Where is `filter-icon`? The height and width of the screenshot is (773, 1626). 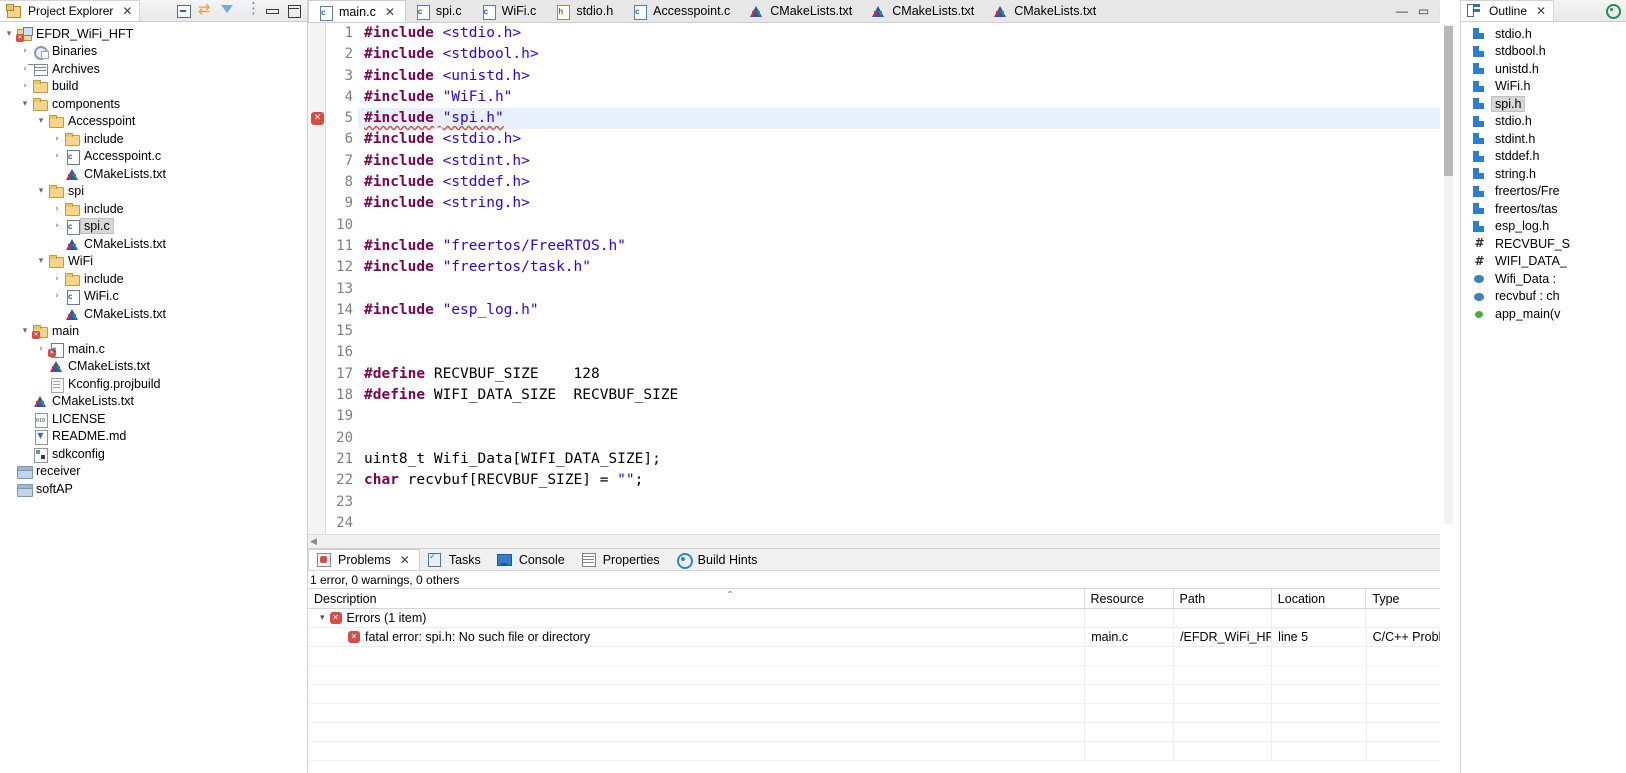
filter-icon is located at coordinates (227, 10).